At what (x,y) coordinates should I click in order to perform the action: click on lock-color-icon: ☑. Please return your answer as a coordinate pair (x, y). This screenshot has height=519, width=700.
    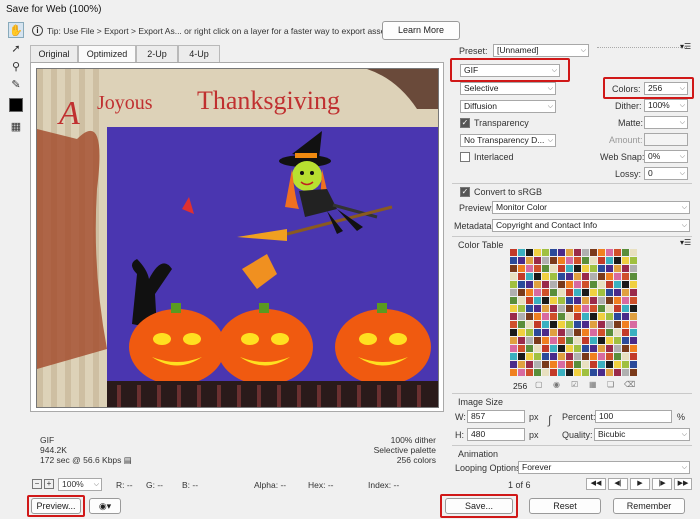
    Looking at the image, I should click on (574, 384).